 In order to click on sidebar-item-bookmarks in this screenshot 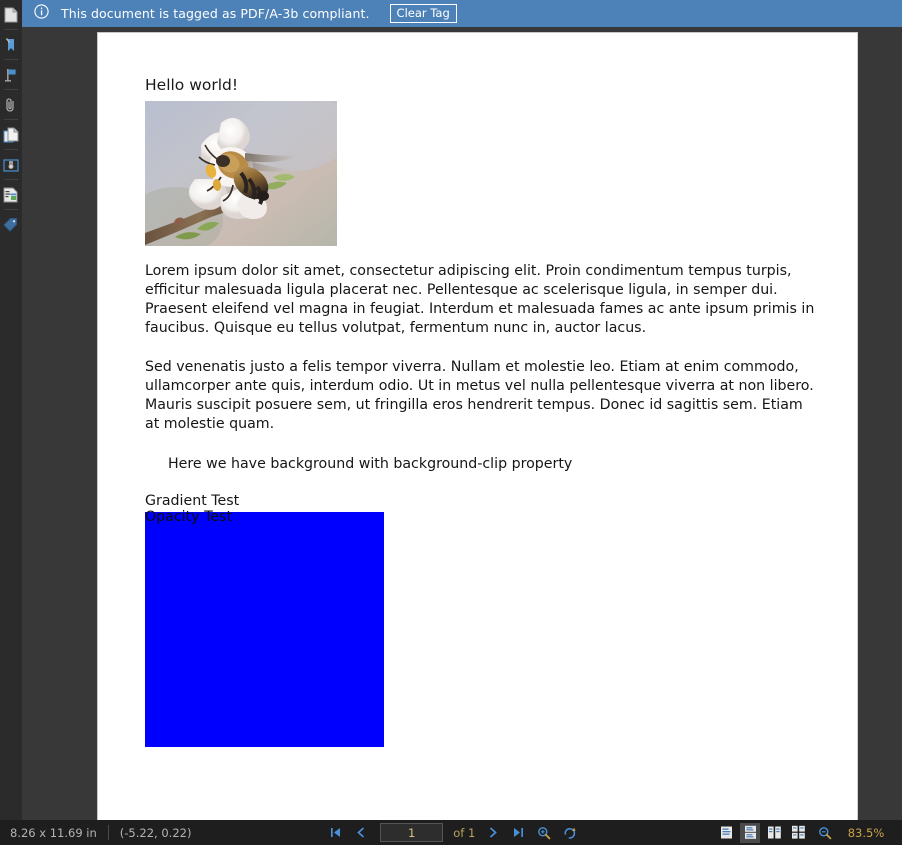, I will do `click(11, 45)`.